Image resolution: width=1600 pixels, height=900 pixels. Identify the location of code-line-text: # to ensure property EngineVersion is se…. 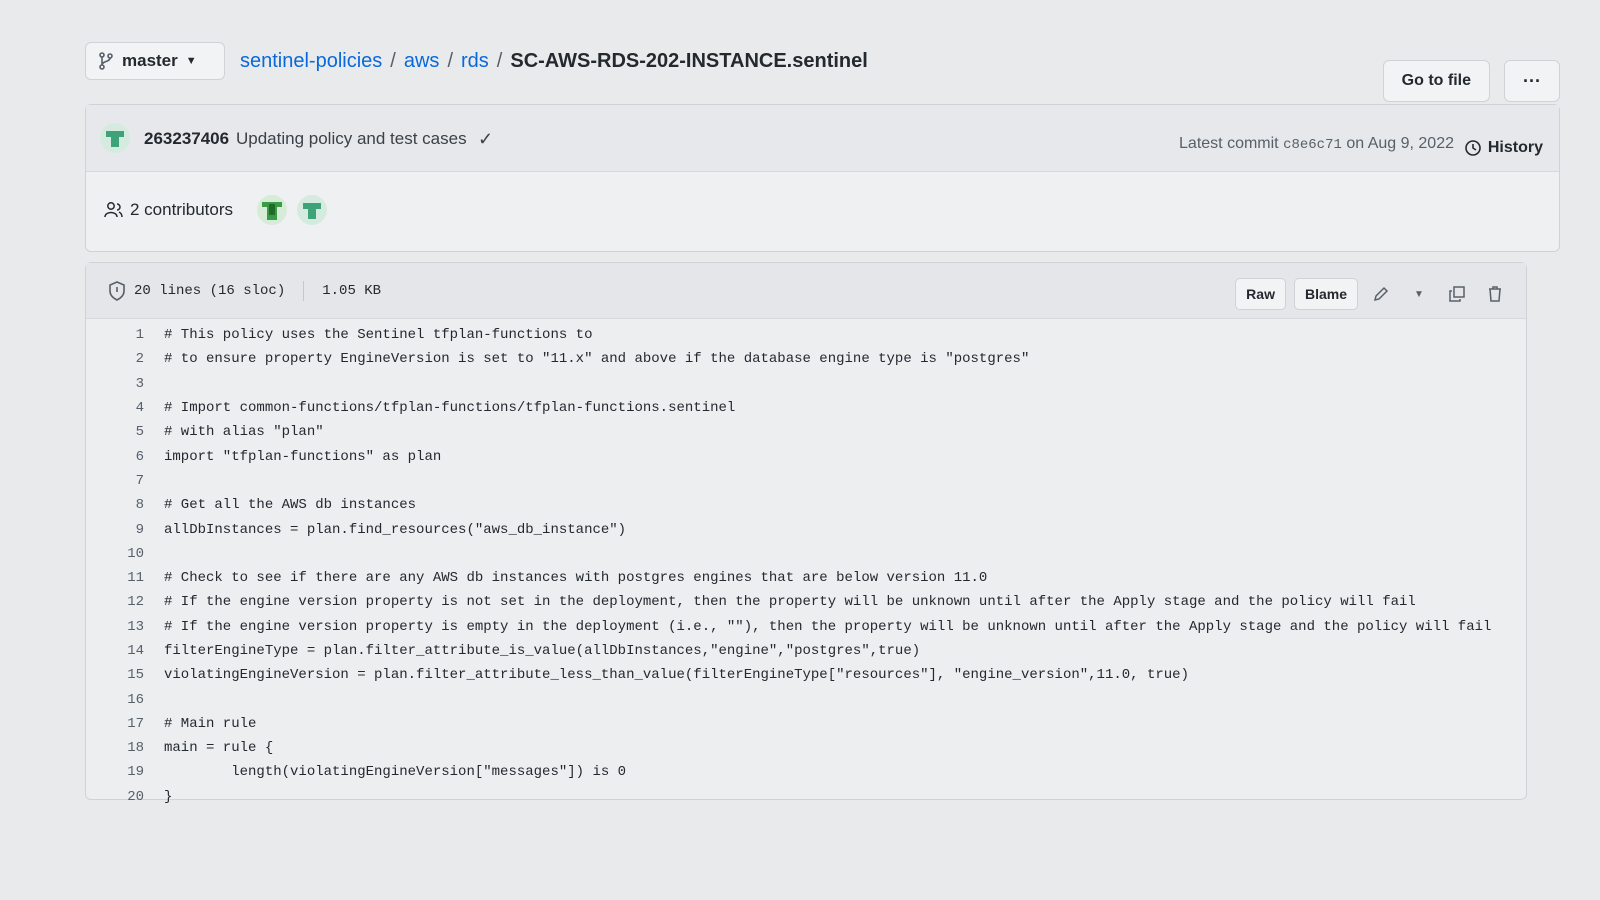
(597, 359).